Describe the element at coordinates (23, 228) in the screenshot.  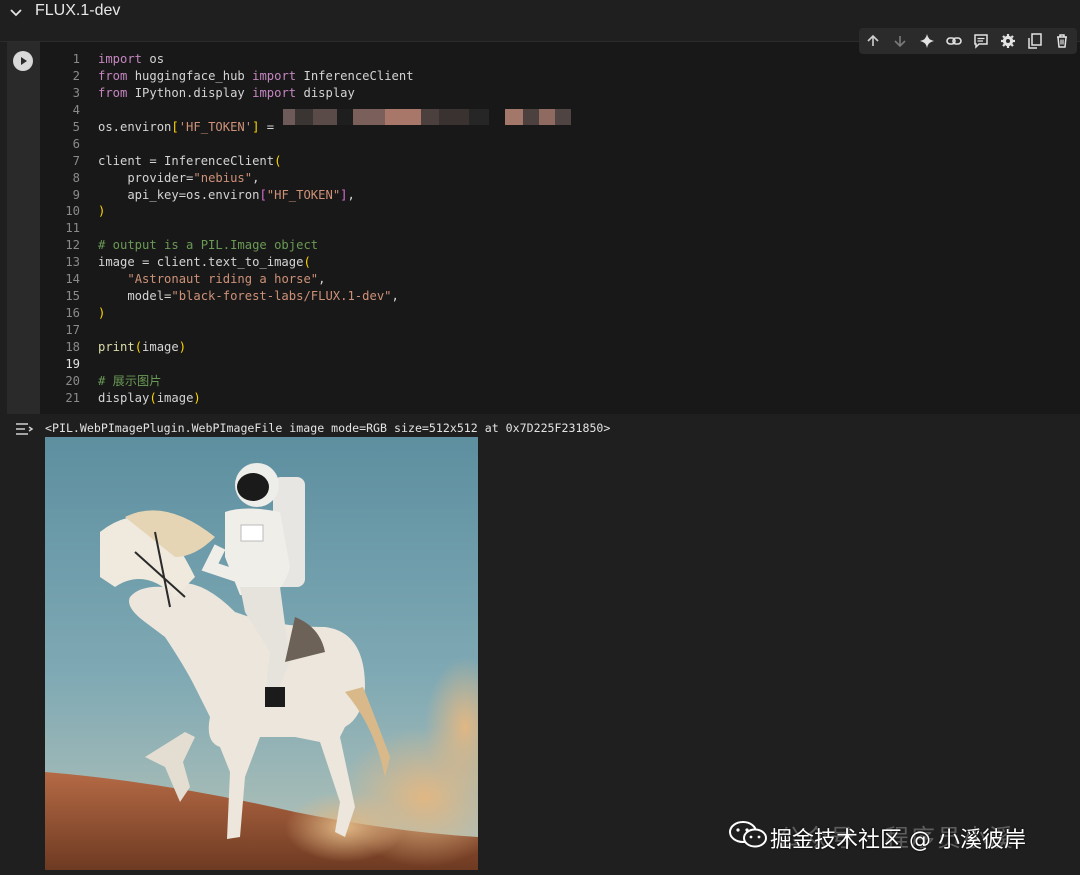
I see `cell-gutter` at that location.